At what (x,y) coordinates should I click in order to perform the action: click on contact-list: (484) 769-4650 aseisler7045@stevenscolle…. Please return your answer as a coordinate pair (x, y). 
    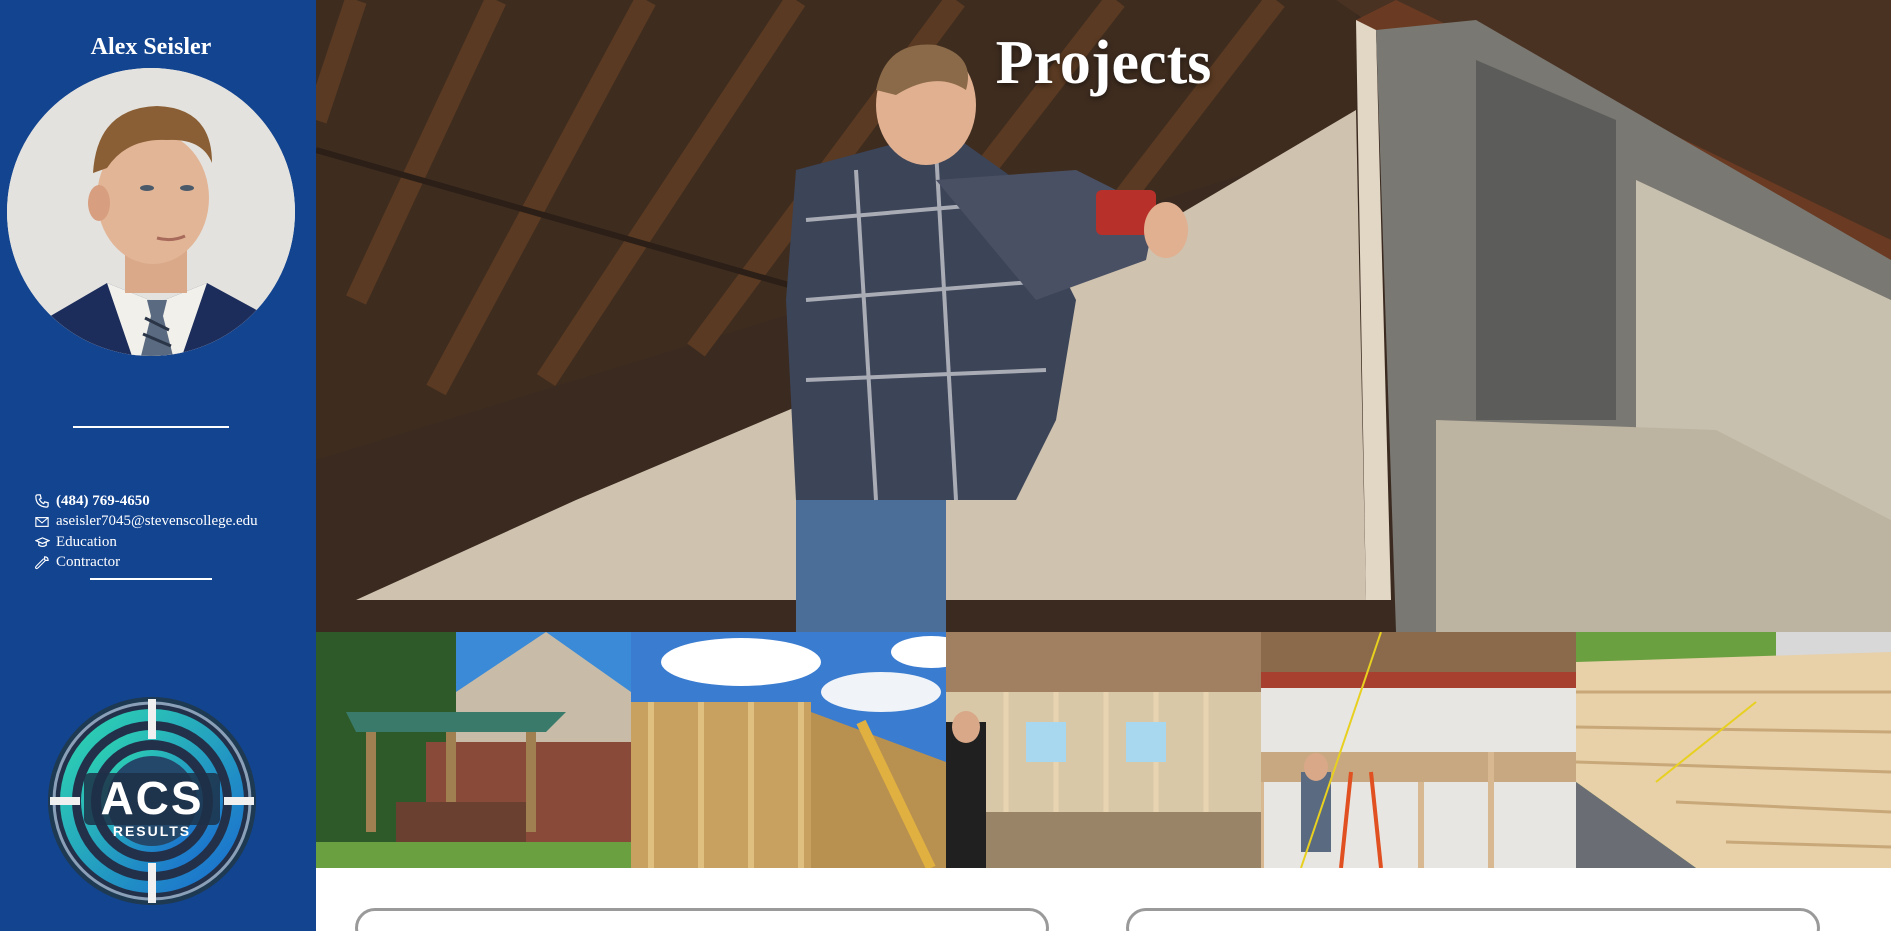
    Looking at the image, I should click on (146, 532).